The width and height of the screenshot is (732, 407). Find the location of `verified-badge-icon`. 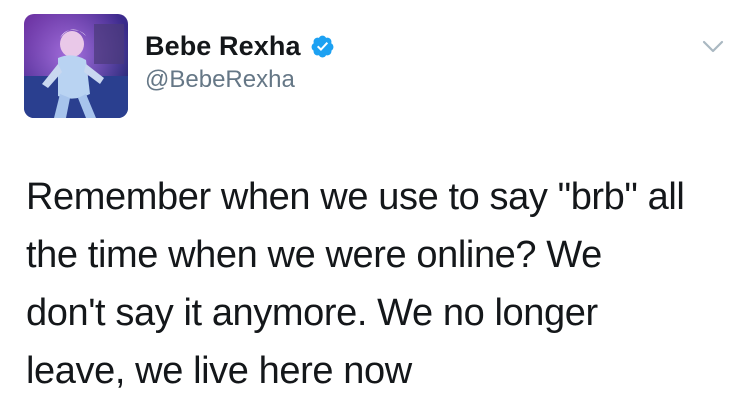

verified-badge-icon is located at coordinates (322, 46).